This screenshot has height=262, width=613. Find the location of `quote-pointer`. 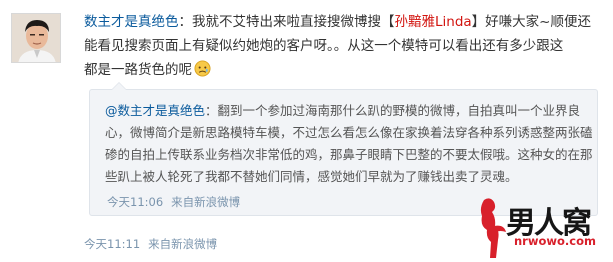

quote-pointer is located at coordinates (119, 86).